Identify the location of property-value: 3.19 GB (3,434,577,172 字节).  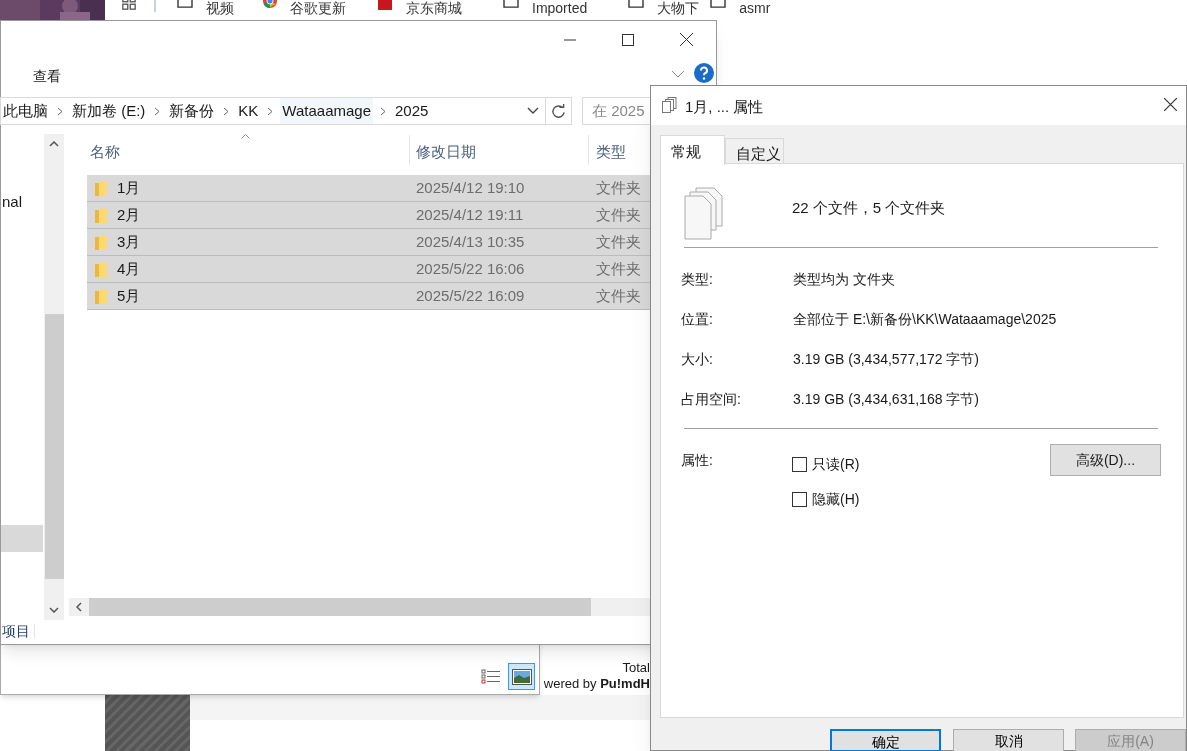
(886, 359).